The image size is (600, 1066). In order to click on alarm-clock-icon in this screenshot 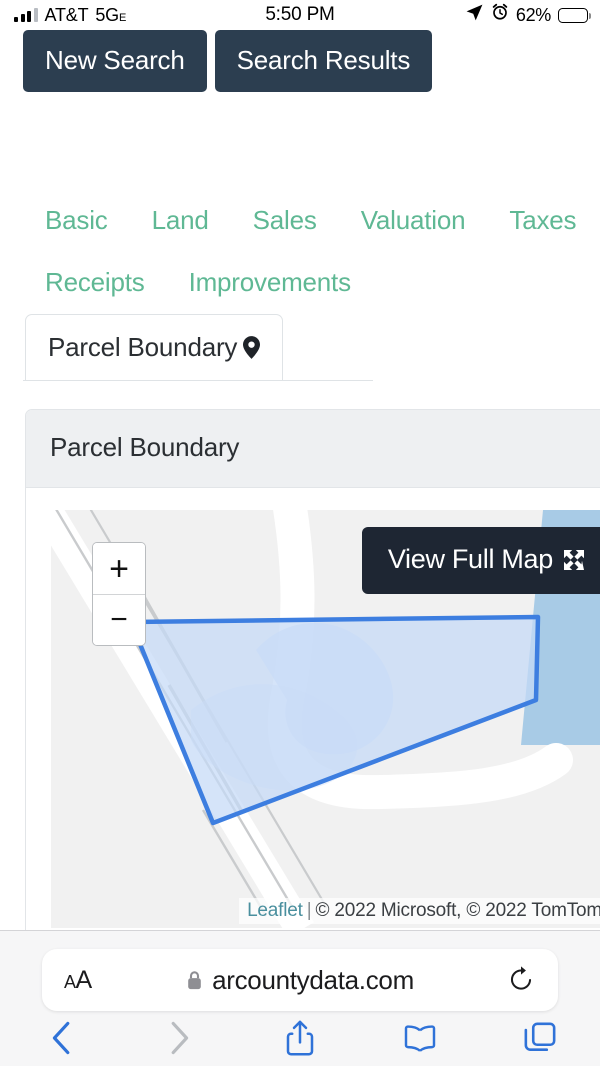, I will do `click(500, 15)`.